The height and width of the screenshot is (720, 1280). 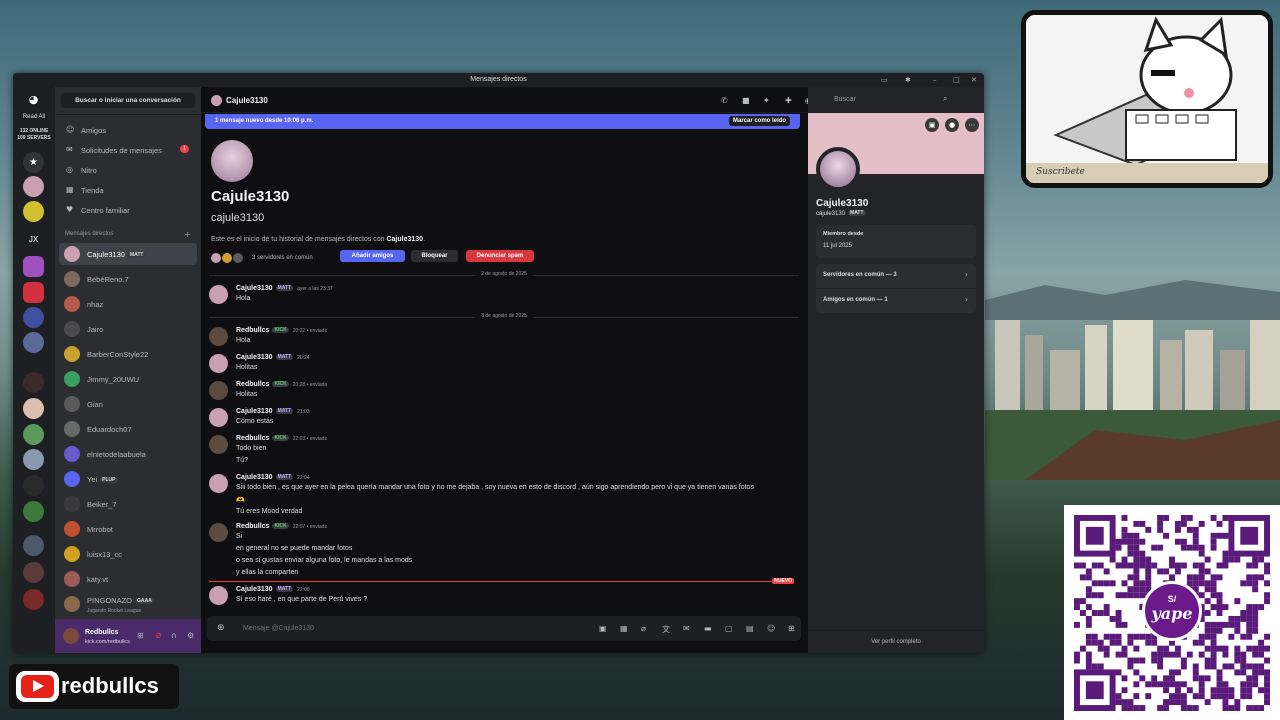 I want to click on dm-item: Eduardoch07, so click(x=128, y=429).